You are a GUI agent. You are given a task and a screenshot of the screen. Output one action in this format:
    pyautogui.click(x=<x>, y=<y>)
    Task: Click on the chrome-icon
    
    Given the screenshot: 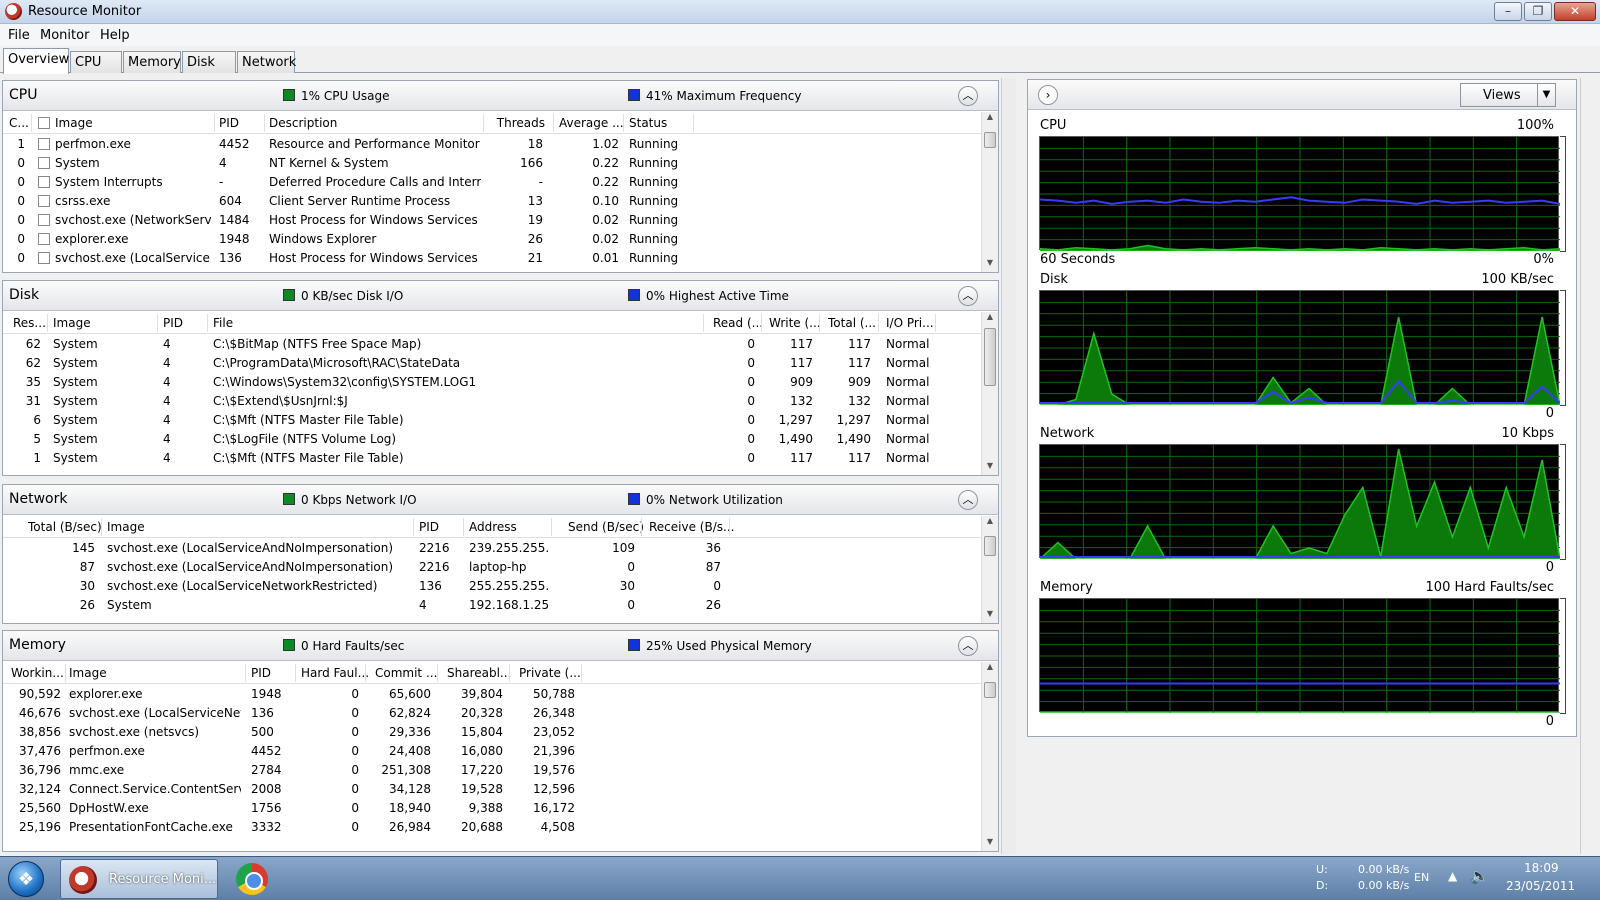 What is the action you would take?
    pyautogui.click(x=252, y=879)
    